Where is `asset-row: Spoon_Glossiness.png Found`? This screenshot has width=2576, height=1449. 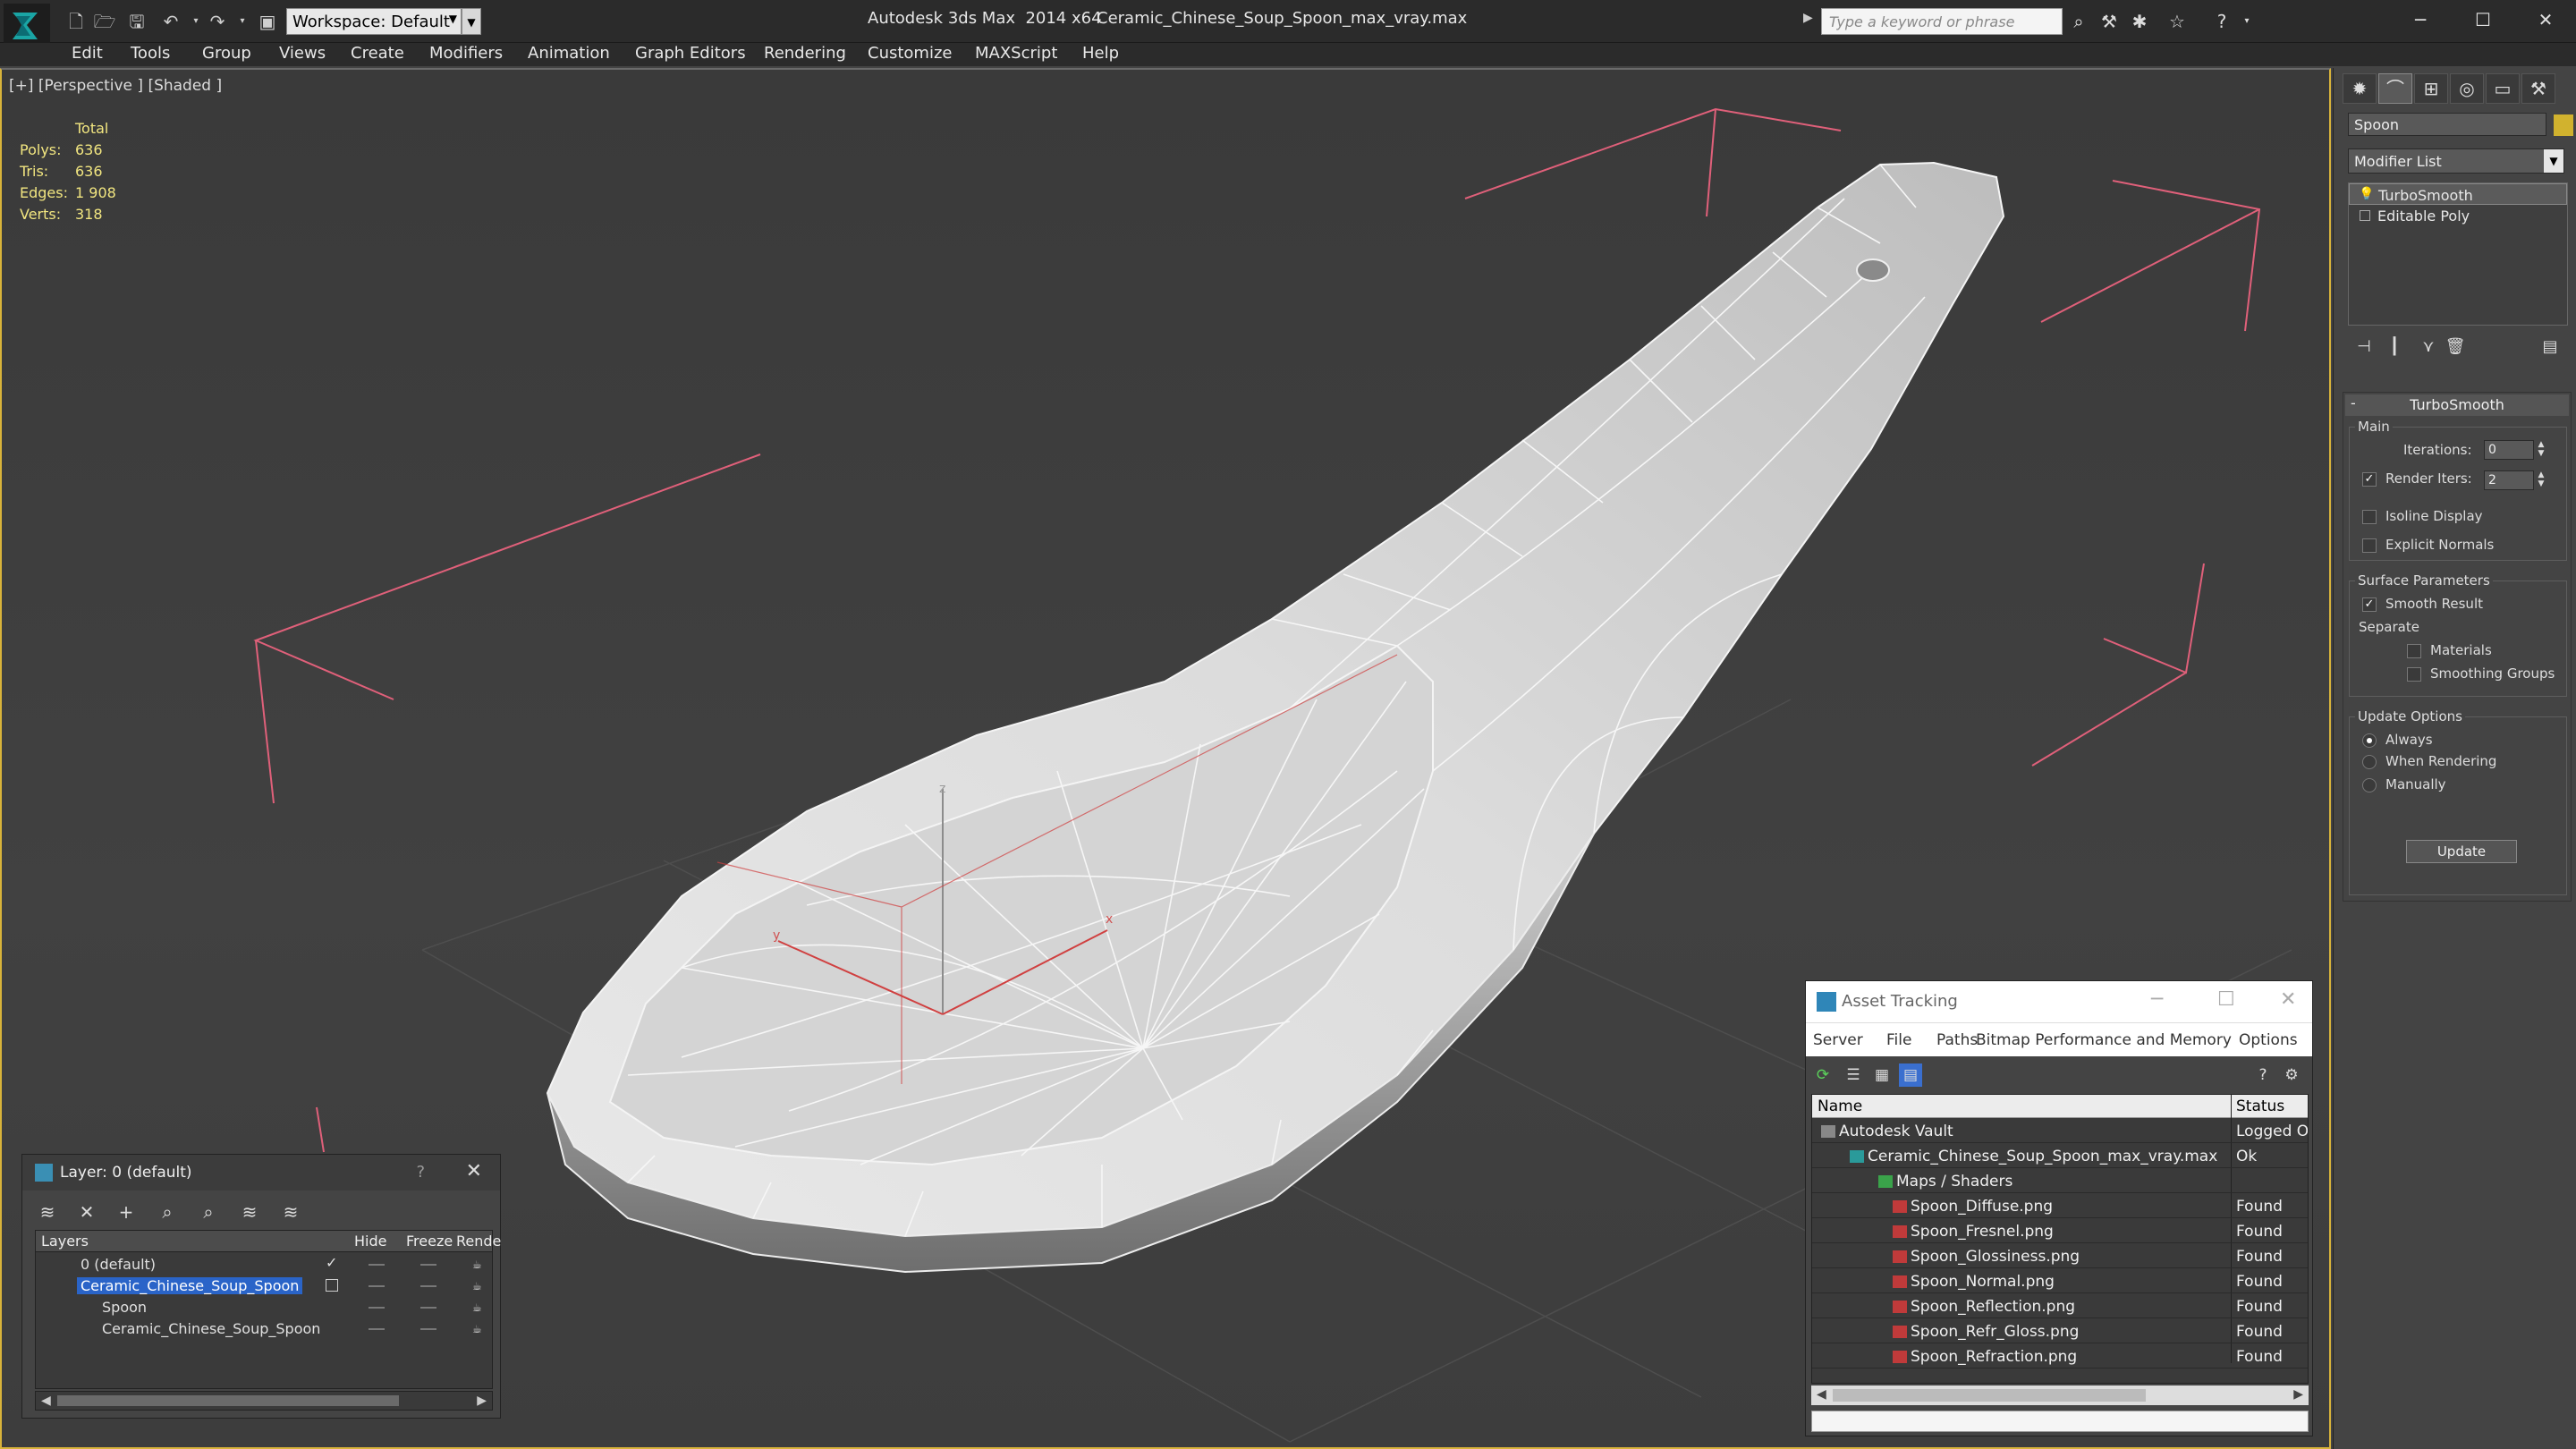 asset-row: Spoon_Glossiness.png Found is located at coordinates (2060, 1256).